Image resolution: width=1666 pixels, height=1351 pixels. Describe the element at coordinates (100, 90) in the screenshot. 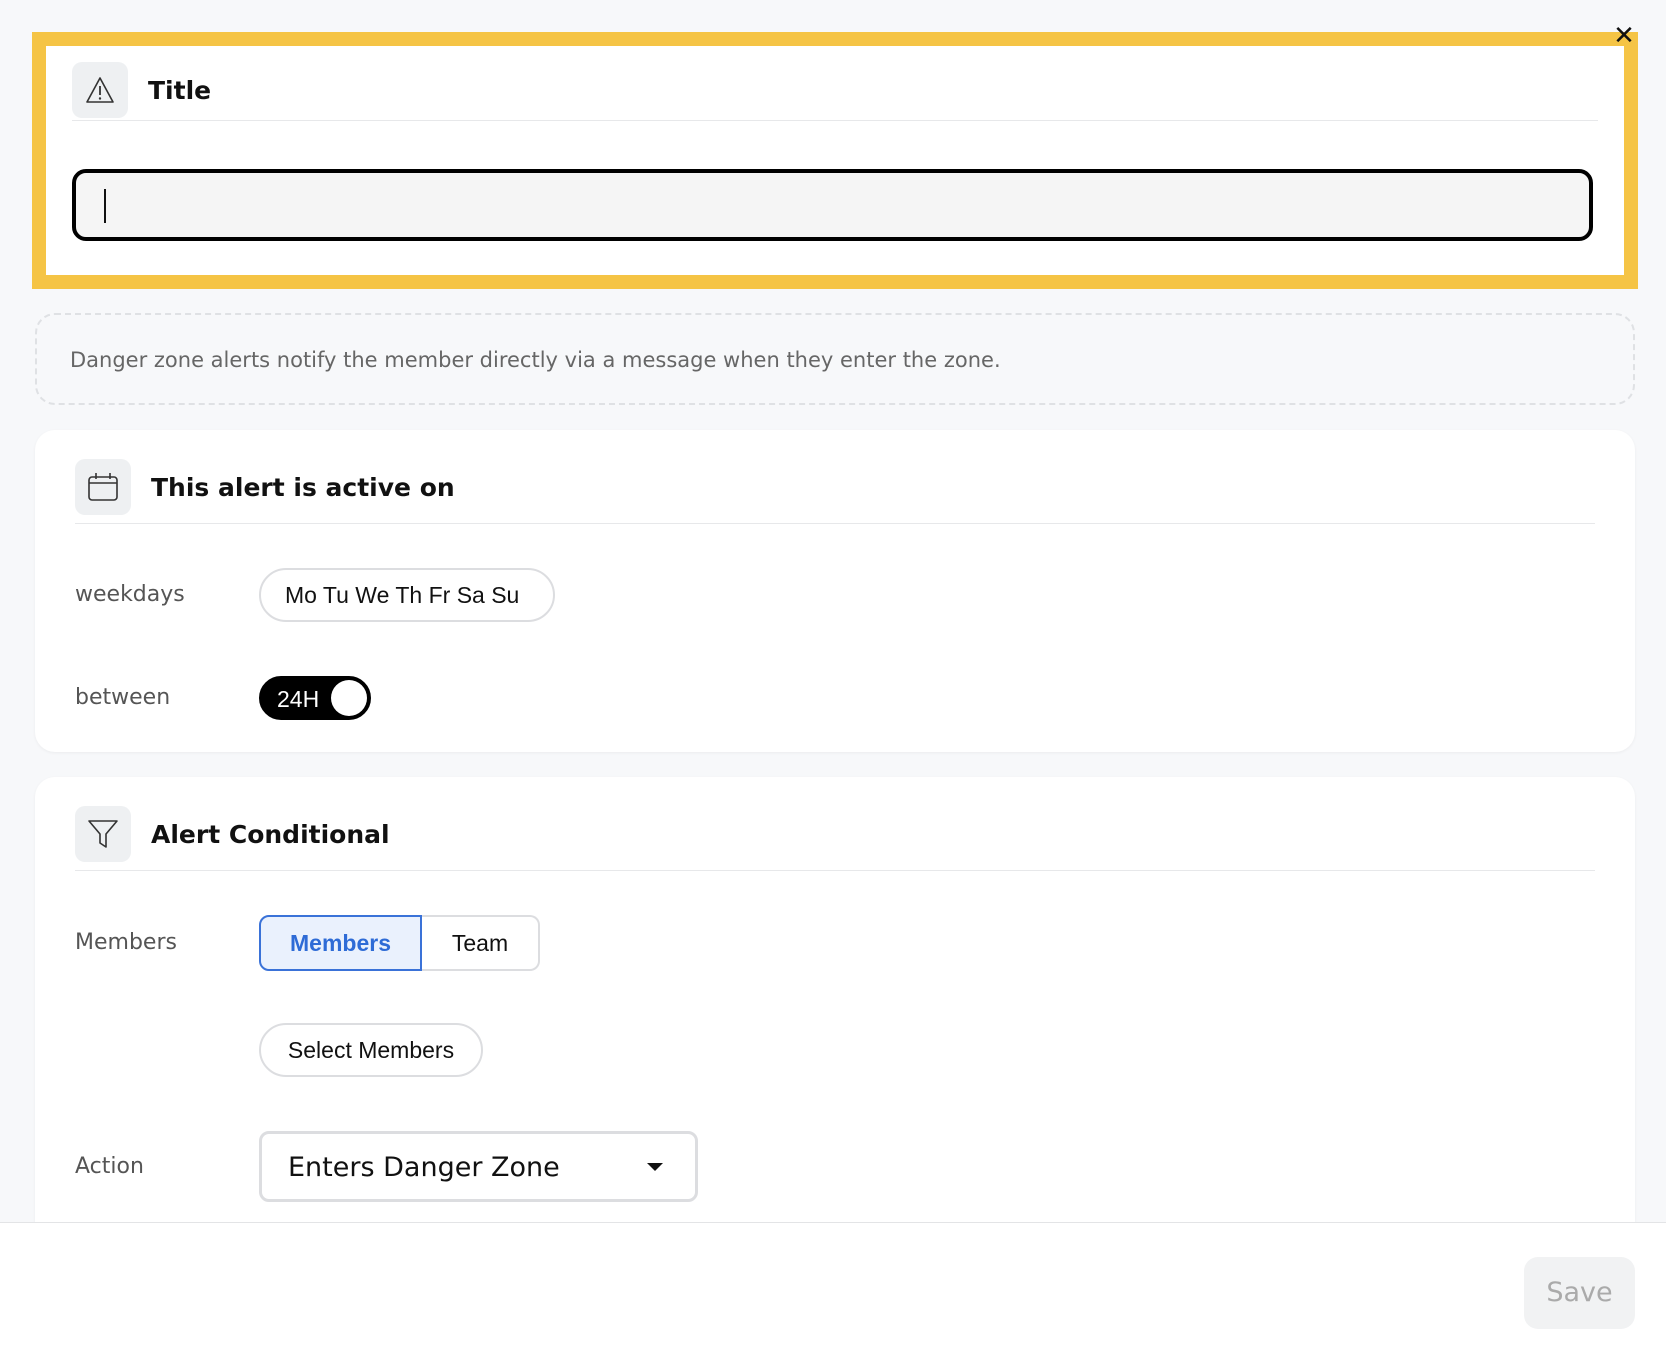

I see `warning-triangle-icon` at that location.